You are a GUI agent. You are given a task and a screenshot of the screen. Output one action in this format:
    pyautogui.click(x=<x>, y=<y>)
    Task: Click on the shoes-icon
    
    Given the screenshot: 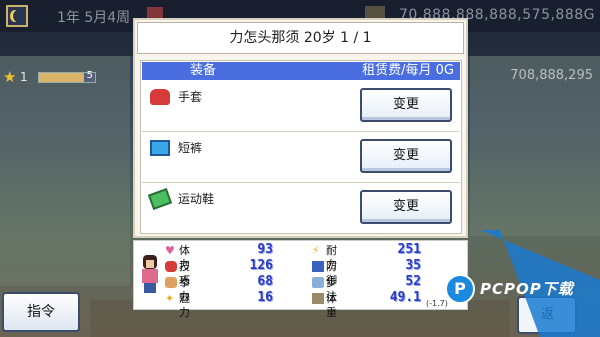 What is the action you would take?
    pyautogui.click(x=160, y=199)
    